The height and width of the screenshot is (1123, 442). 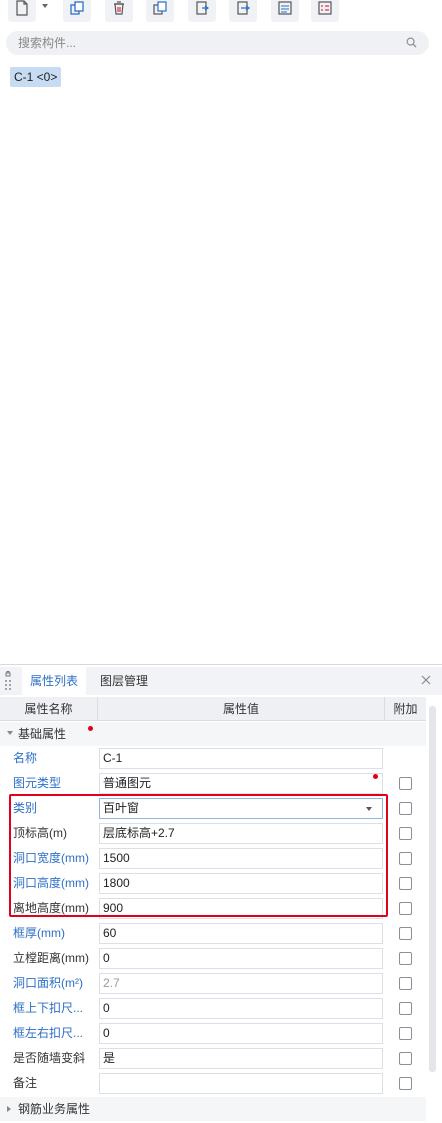 What do you see at coordinates (25, 758) in the screenshot?
I see `property-name: 名称` at bounding box center [25, 758].